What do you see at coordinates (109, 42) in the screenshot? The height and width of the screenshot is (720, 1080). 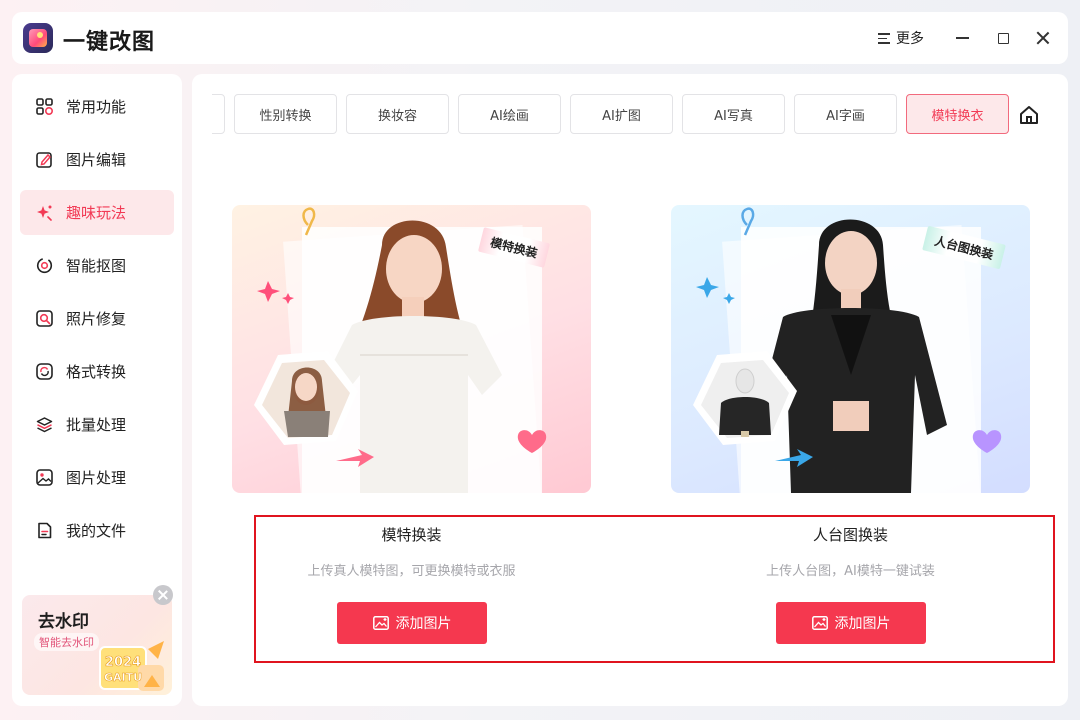 I see `app-title: 一键改图` at bounding box center [109, 42].